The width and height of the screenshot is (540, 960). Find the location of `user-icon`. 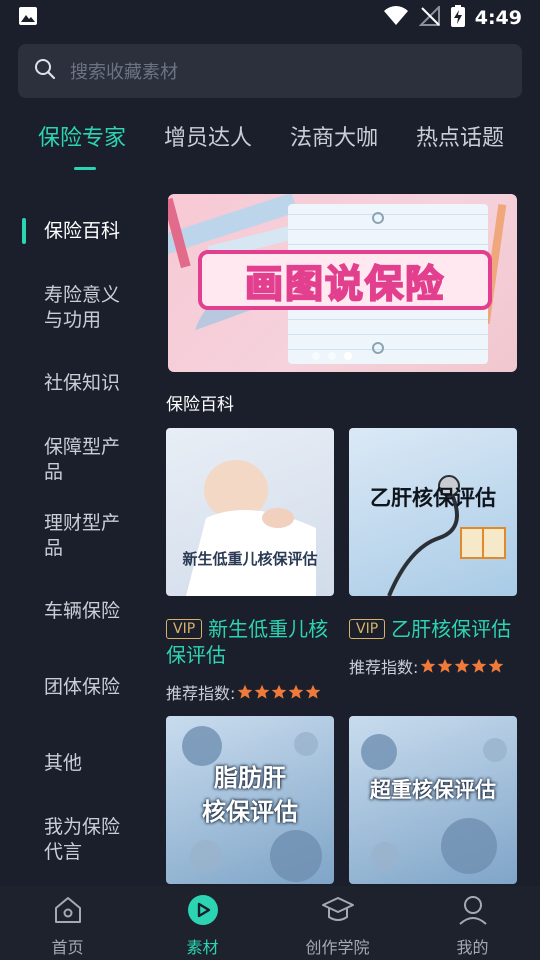

user-icon is located at coordinates (473, 912).